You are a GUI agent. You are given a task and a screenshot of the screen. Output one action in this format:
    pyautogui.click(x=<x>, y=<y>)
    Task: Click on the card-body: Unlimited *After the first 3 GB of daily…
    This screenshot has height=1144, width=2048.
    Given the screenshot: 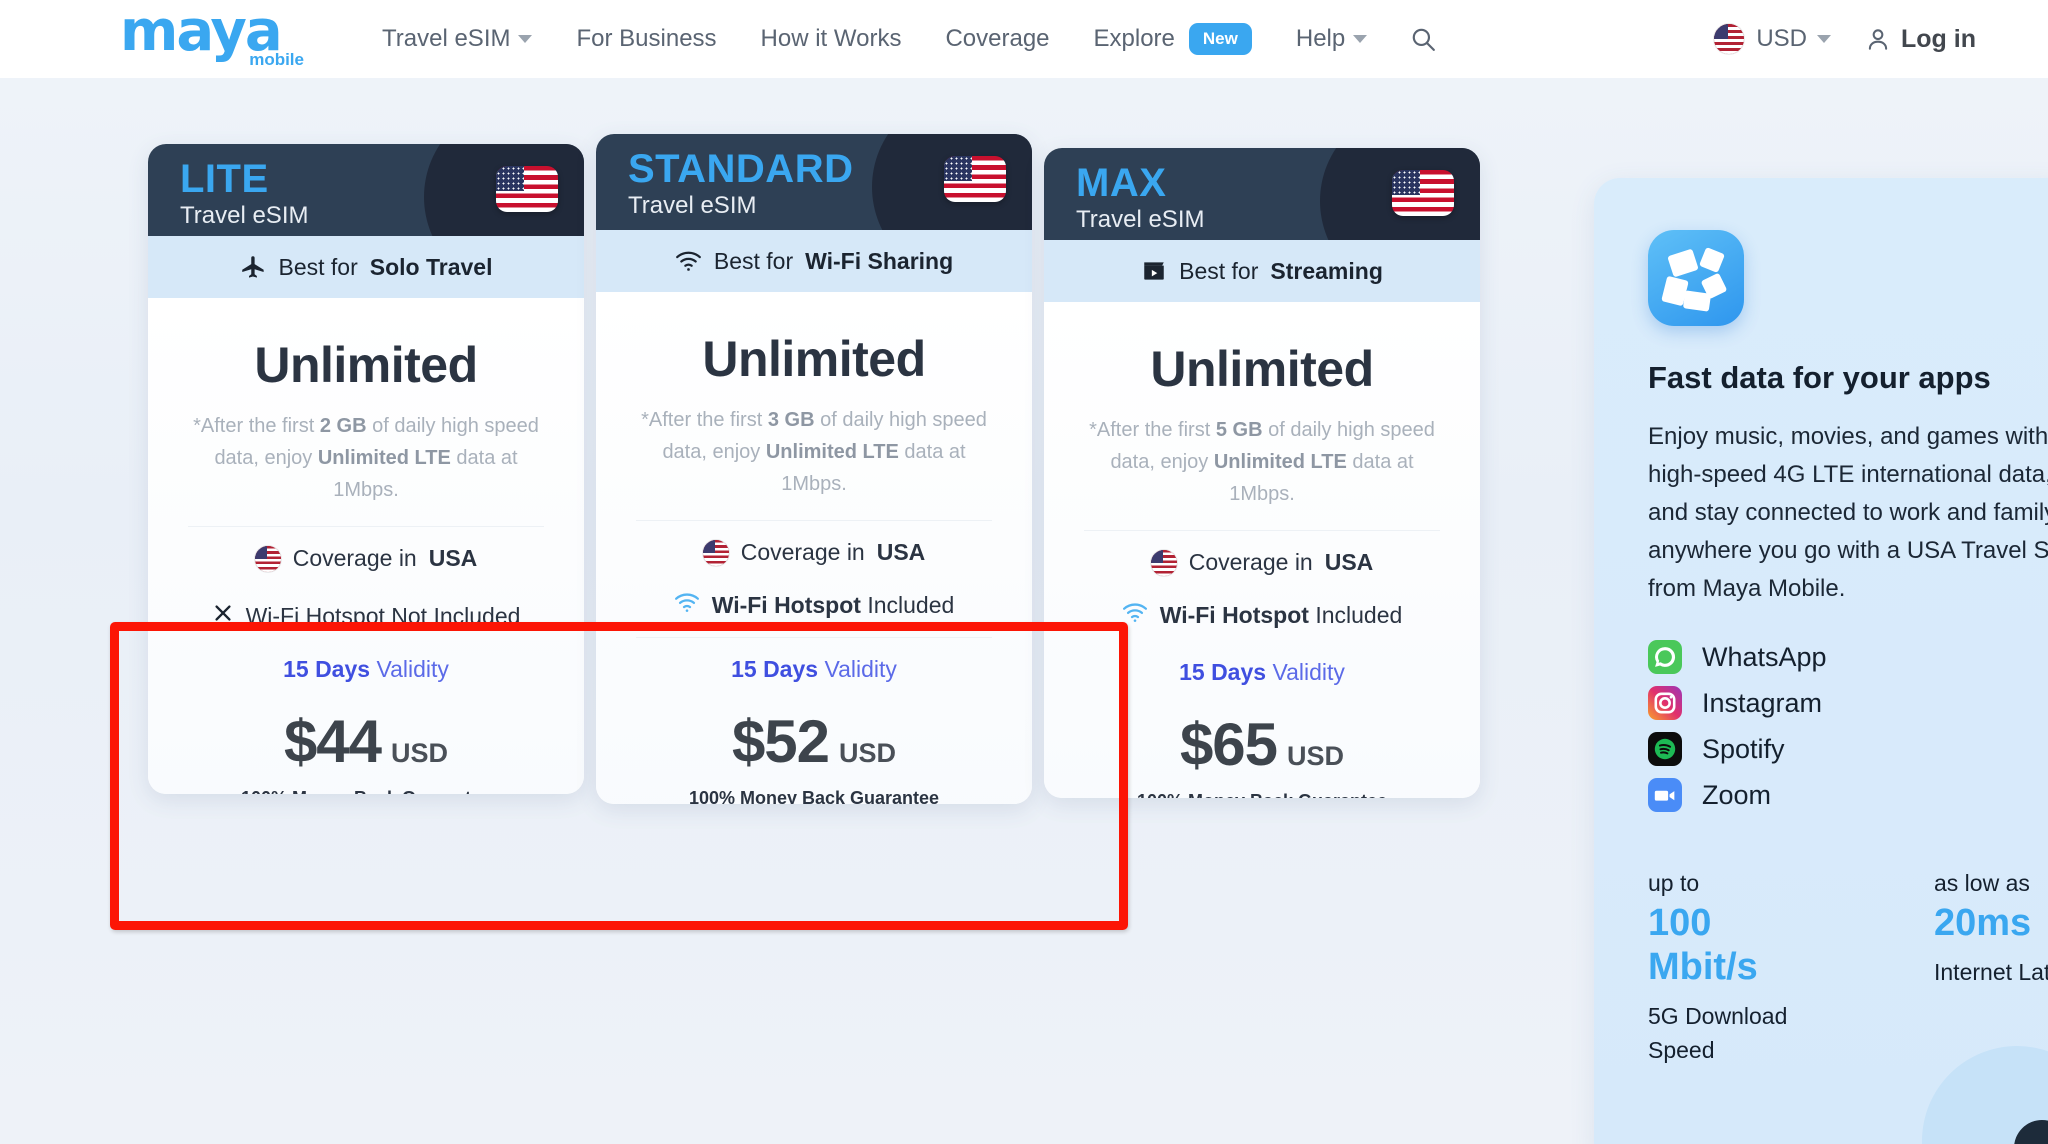 What is the action you would take?
    pyautogui.click(x=814, y=548)
    